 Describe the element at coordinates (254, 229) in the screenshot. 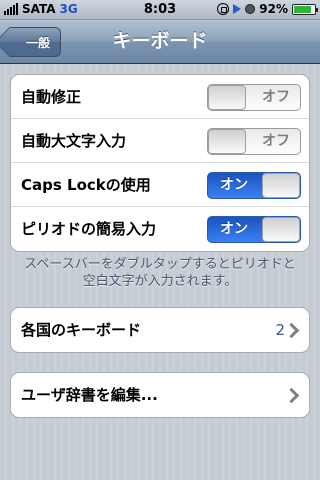

I see `period-shortcut-switch: オン` at that location.